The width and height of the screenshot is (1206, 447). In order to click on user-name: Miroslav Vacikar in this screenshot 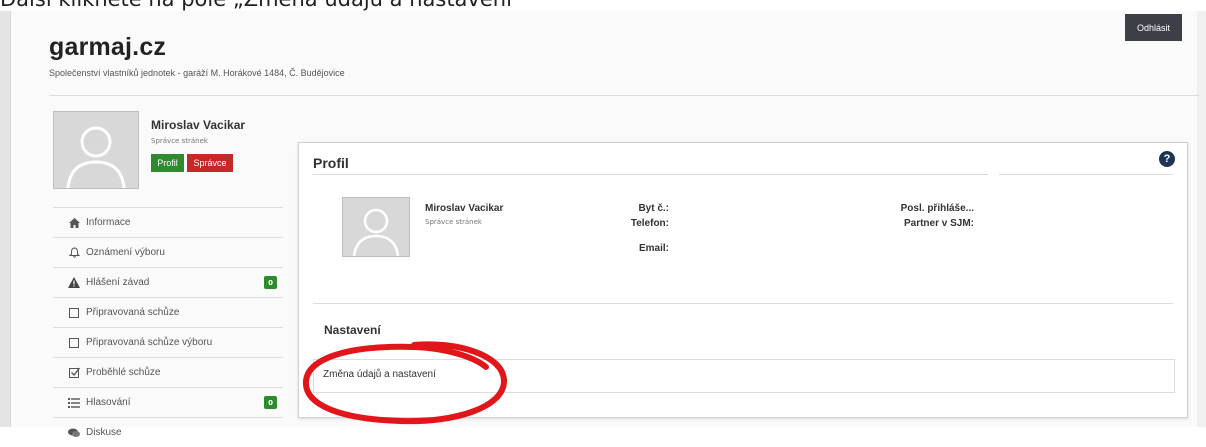, I will do `click(198, 125)`.